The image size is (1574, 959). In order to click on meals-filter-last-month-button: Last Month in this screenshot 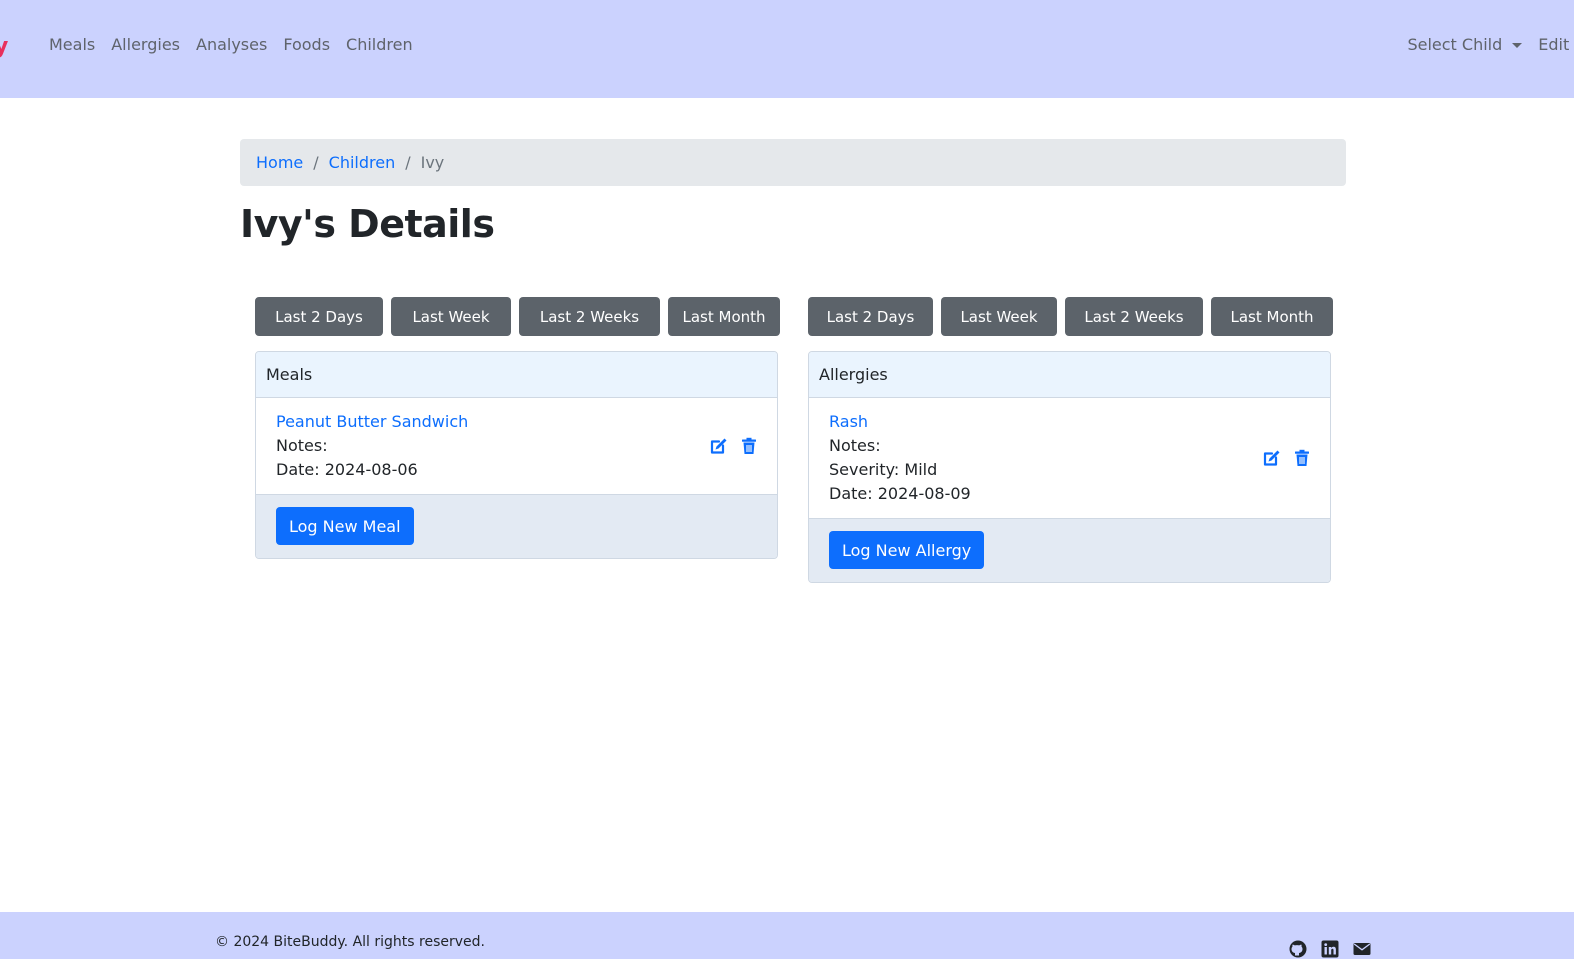, I will do `click(724, 316)`.